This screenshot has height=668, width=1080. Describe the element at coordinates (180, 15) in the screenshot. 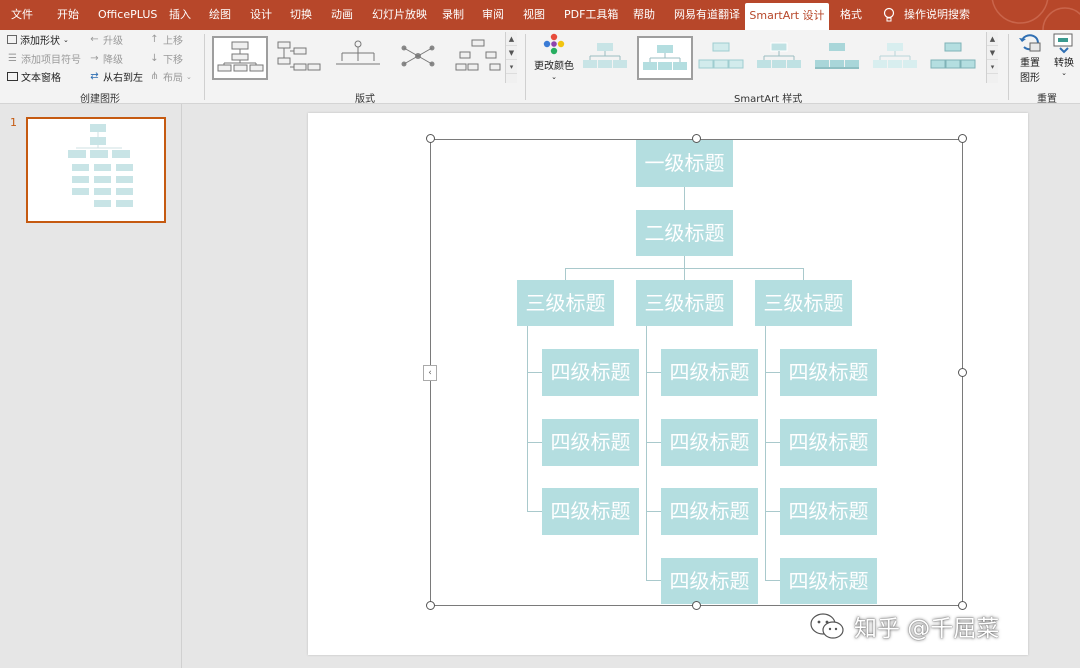

I see `tab-insert: 插入` at that location.